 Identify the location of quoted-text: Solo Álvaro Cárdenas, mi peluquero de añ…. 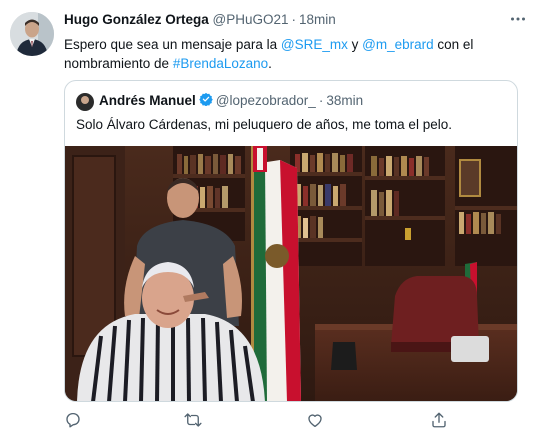
(264, 124).